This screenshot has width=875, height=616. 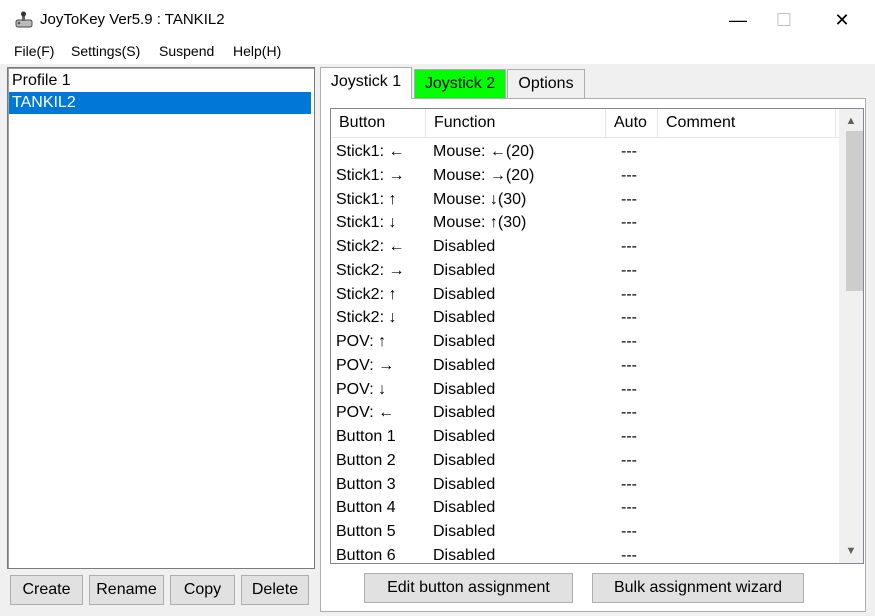 I want to click on table-row: Stick1: ↓ Mouse: ↑(30) ---, so click(x=583, y=223).